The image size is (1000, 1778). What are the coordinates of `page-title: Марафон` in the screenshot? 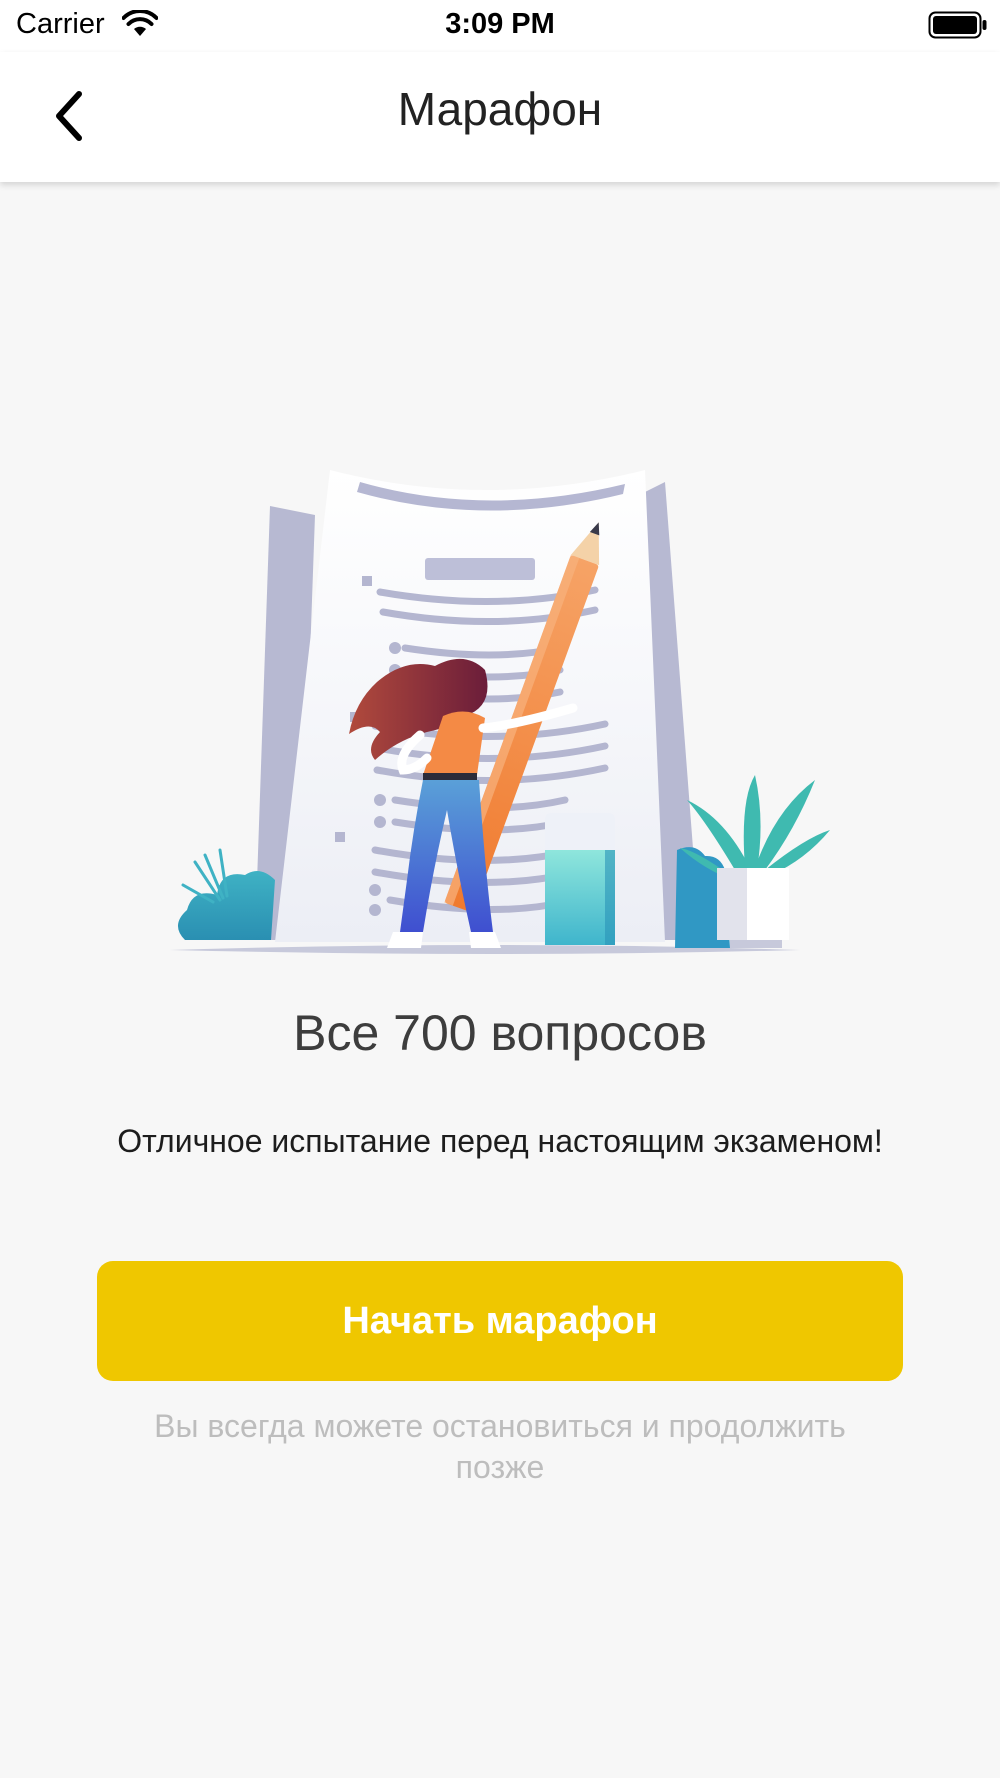 It's located at (500, 109).